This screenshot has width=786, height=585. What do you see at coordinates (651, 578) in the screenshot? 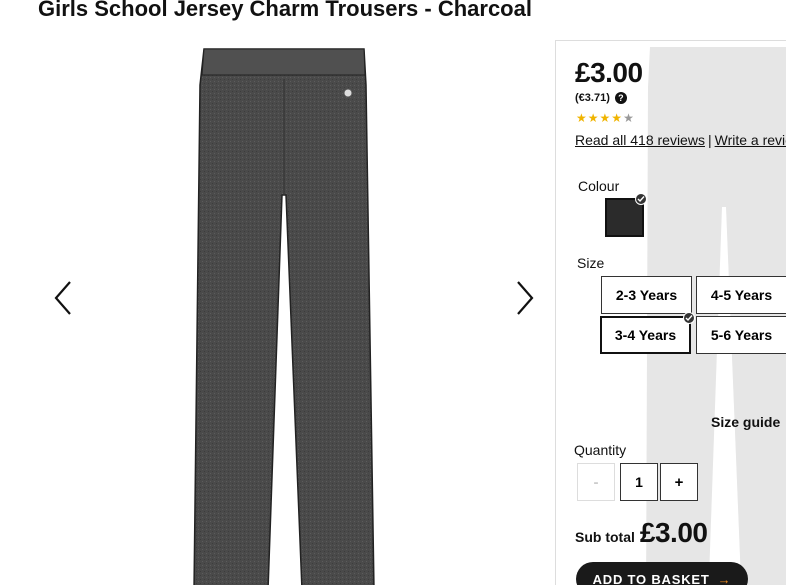
I see `add-to-basket-label: ADD TO BASKET` at bounding box center [651, 578].